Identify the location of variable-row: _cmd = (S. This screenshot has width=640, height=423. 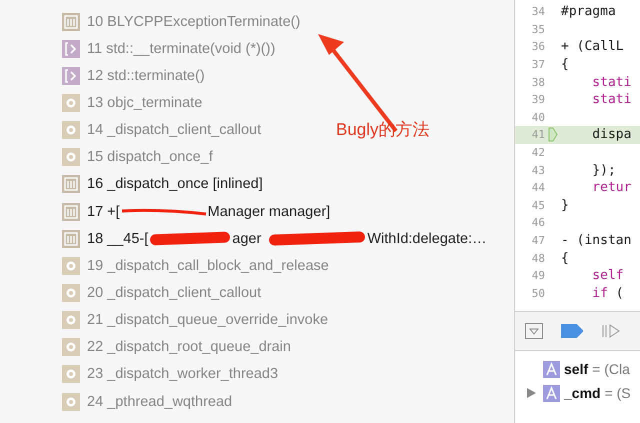
(577, 393).